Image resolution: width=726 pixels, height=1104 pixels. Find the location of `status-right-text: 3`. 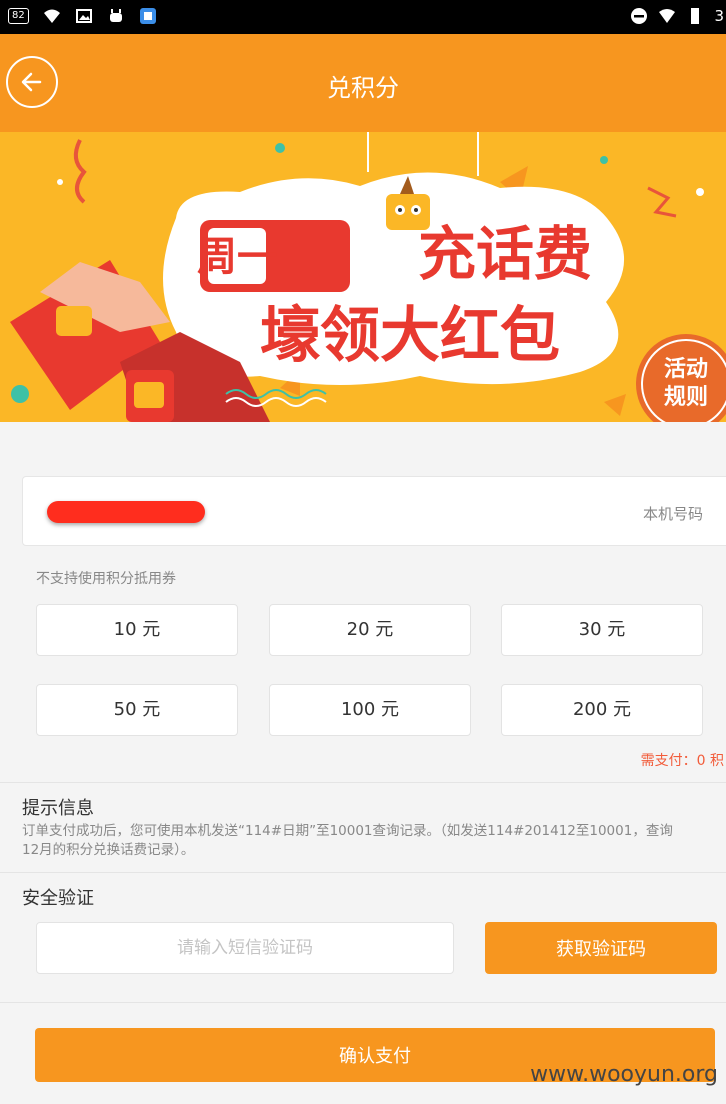

status-right-text: 3 is located at coordinates (719, 16).